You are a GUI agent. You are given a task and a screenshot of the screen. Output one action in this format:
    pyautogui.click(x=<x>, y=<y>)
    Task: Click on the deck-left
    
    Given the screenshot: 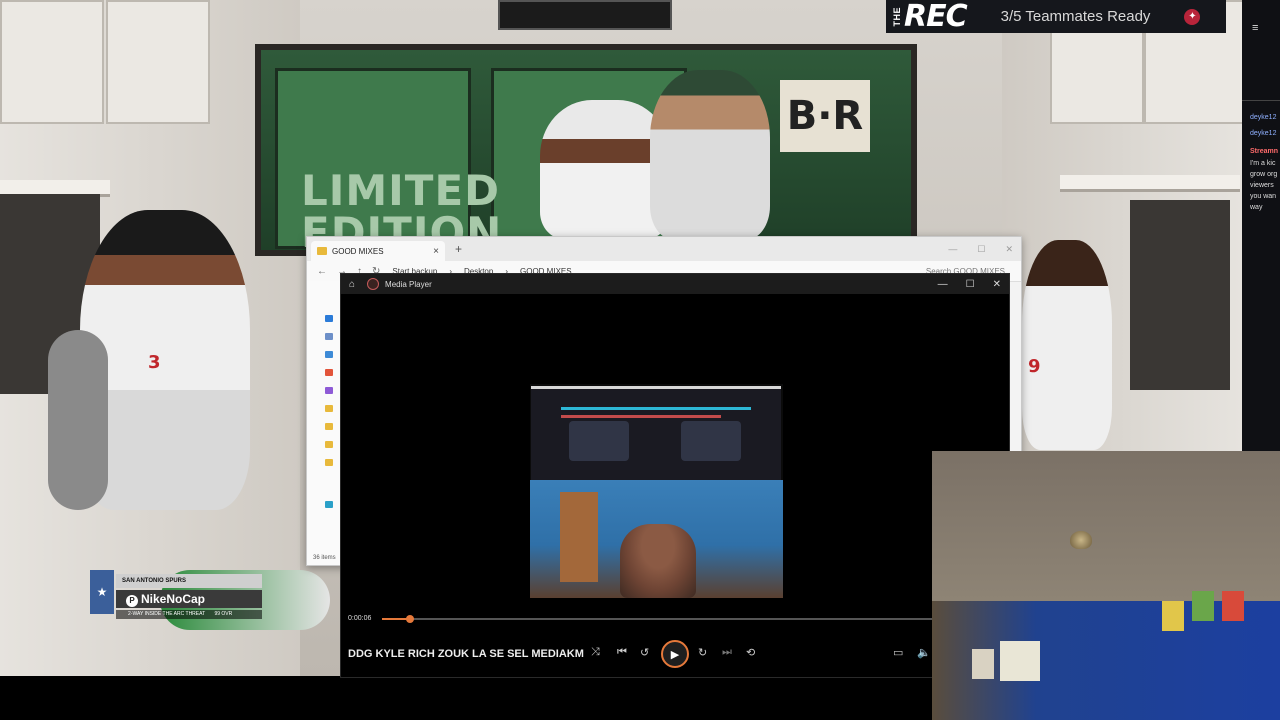 What is the action you would take?
    pyautogui.click(x=599, y=441)
    